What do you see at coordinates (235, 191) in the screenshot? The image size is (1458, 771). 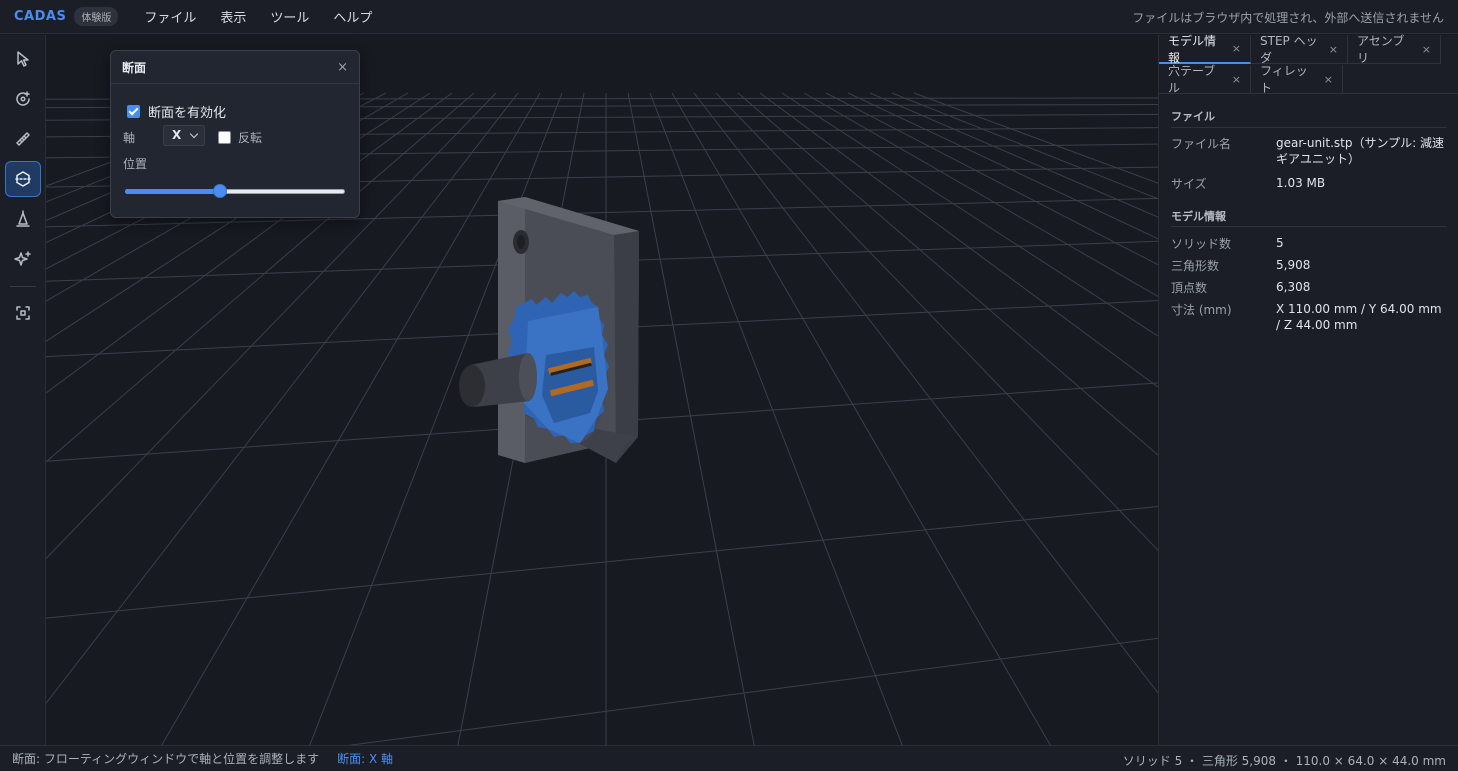 I see `position-slider` at bounding box center [235, 191].